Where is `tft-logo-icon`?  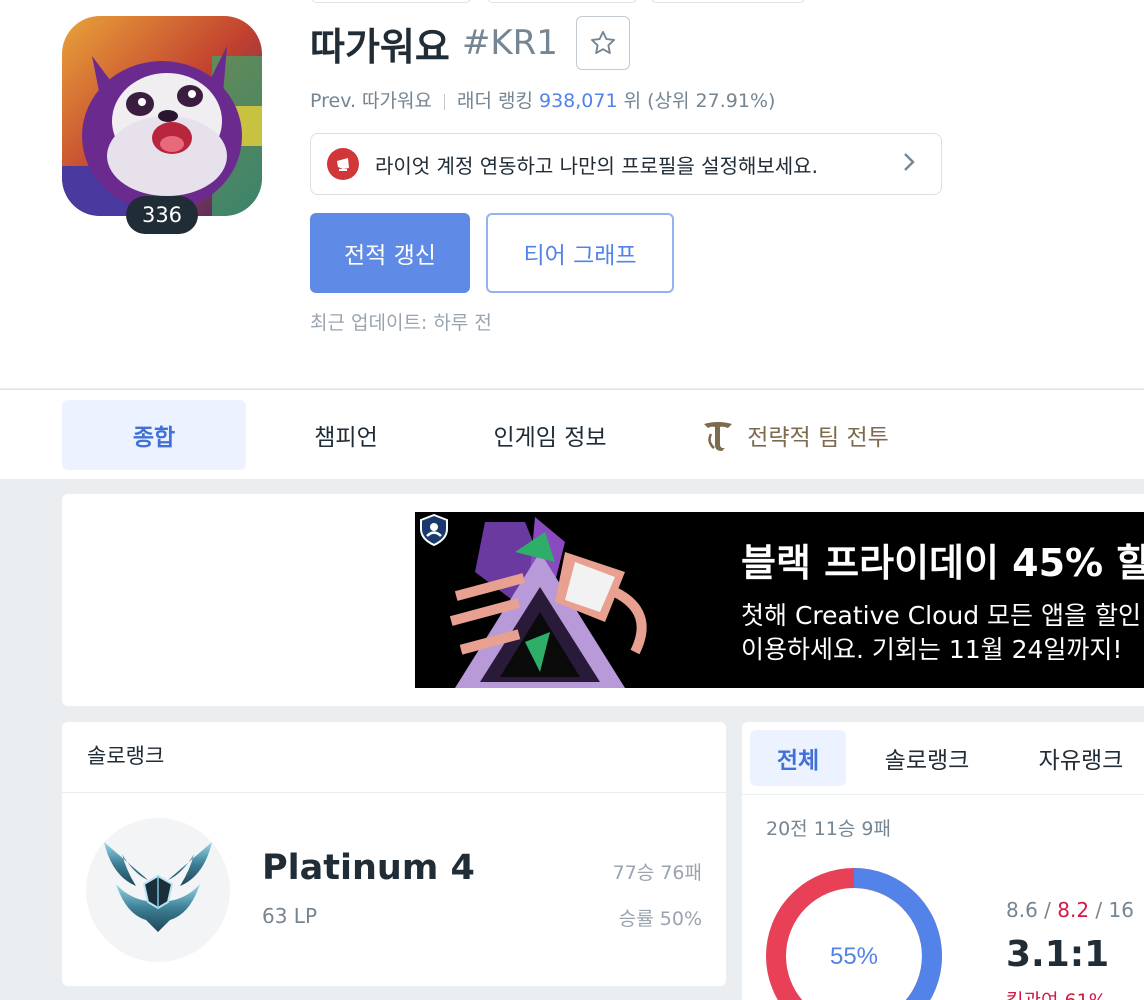
tft-logo-icon is located at coordinates (718, 436).